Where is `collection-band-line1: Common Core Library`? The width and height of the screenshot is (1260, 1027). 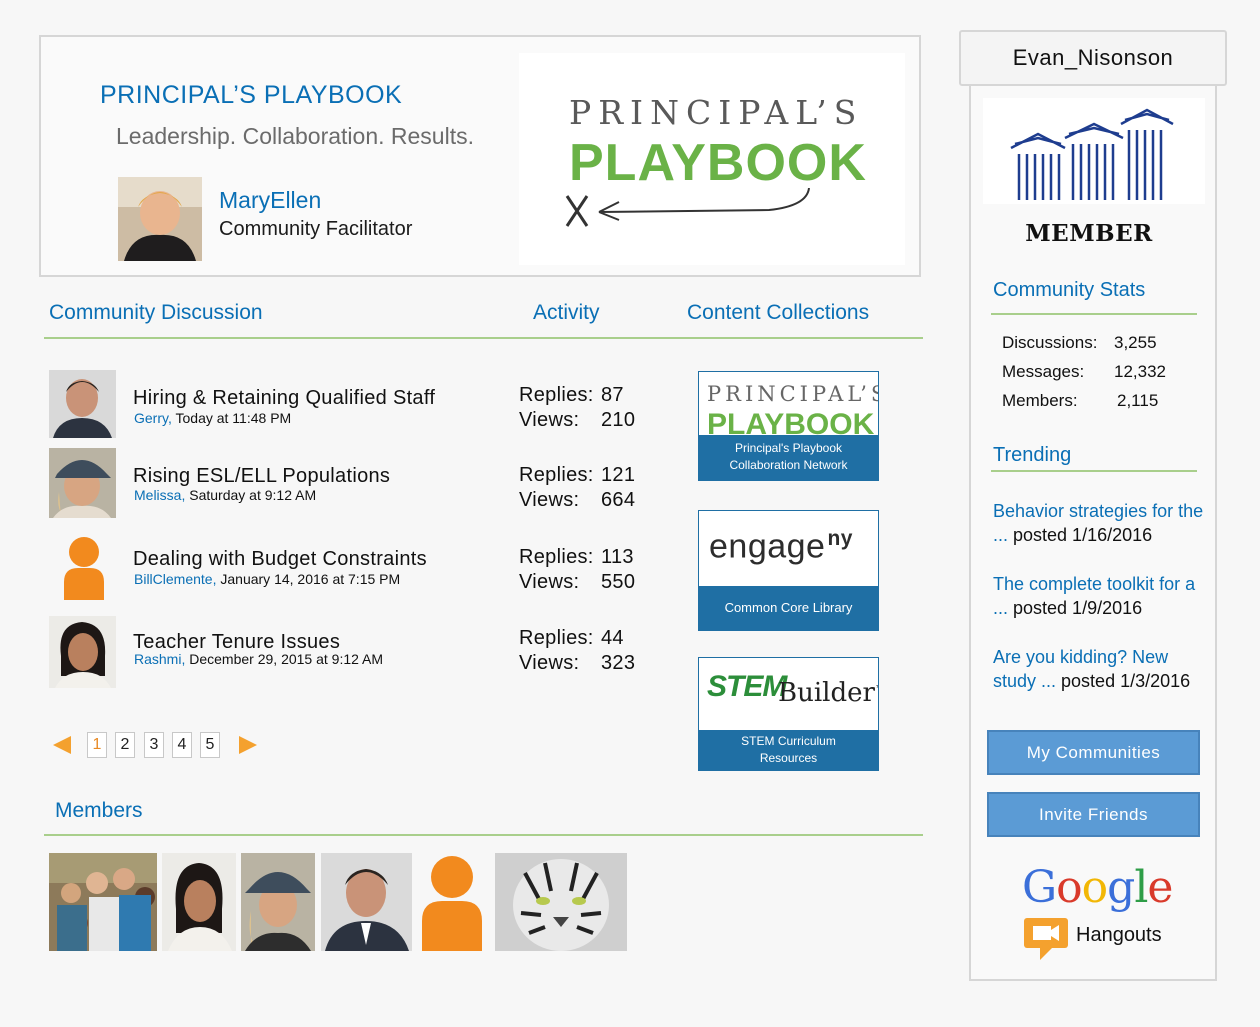 collection-band-line1: Common Core Library is located at coordinates (788, 607).